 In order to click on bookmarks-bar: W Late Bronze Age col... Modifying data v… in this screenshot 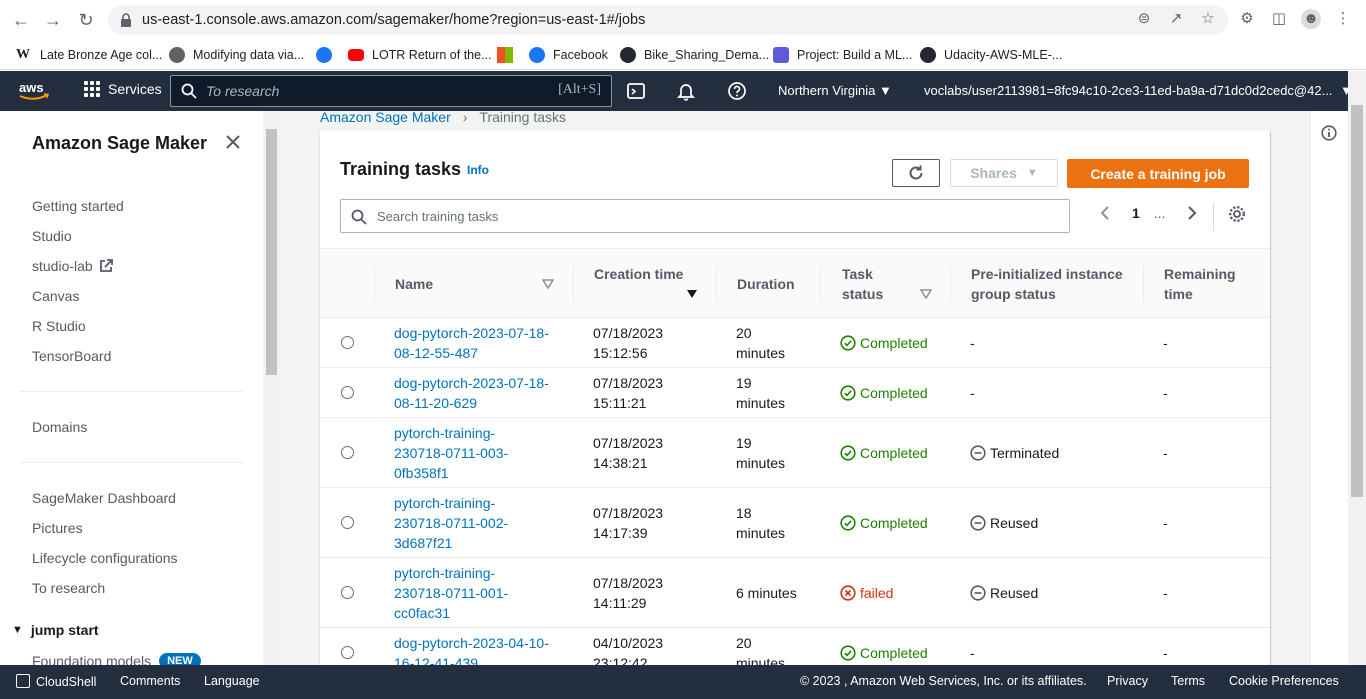, I will do `click(683, 55)`.